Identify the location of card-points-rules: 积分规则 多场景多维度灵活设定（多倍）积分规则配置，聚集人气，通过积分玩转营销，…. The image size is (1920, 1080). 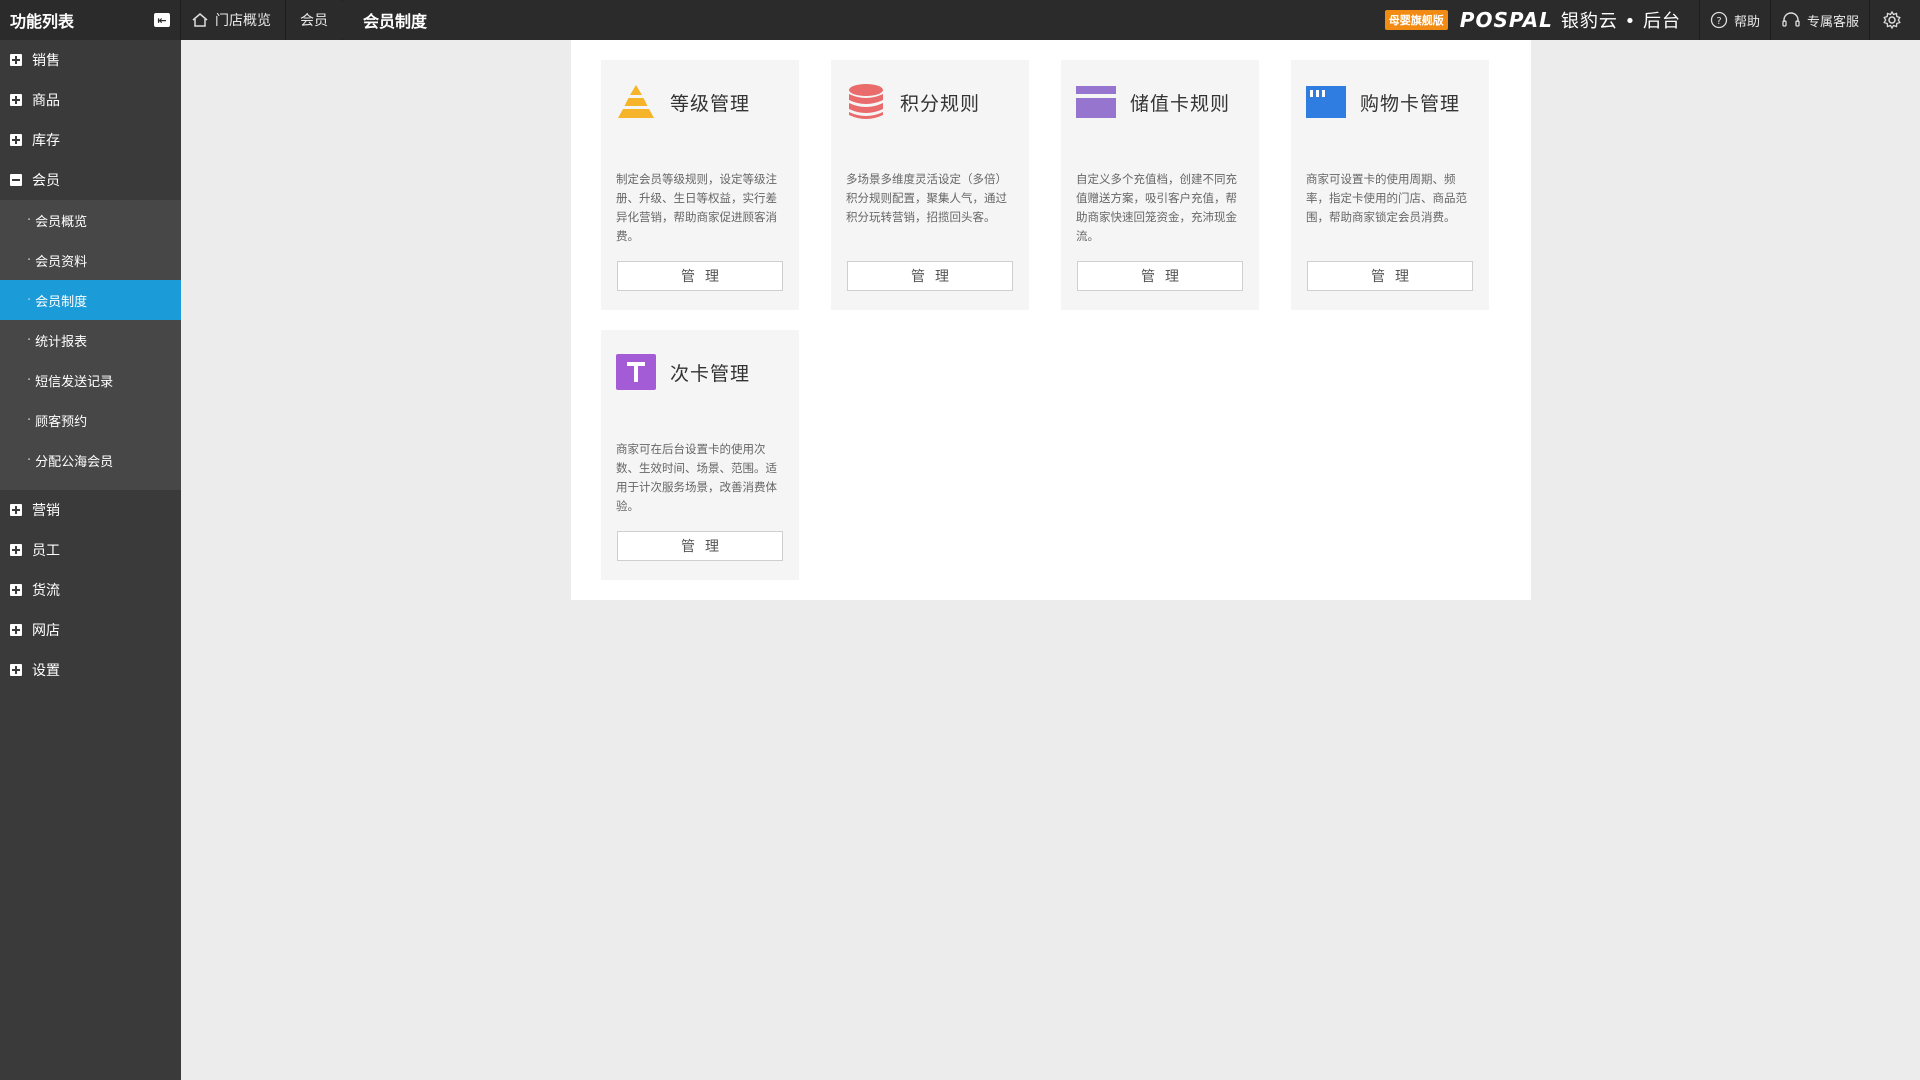
(930, 185).